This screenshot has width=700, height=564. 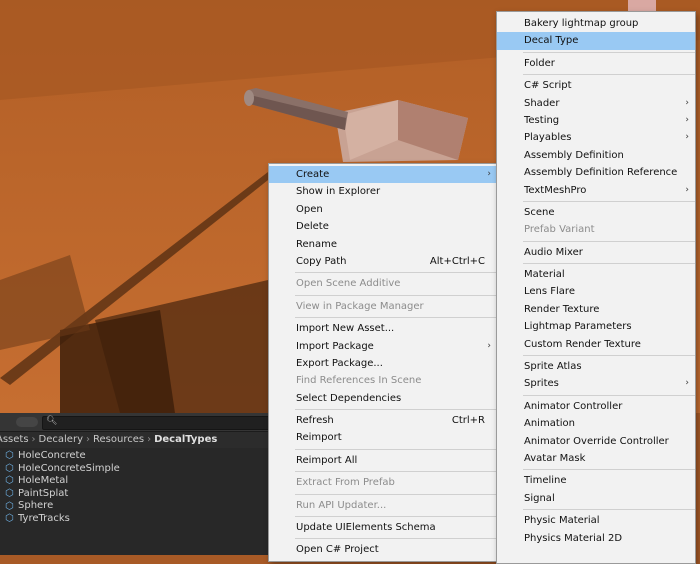 I want to click on menu-item-label: Reimport, so click(x=319, y=438).